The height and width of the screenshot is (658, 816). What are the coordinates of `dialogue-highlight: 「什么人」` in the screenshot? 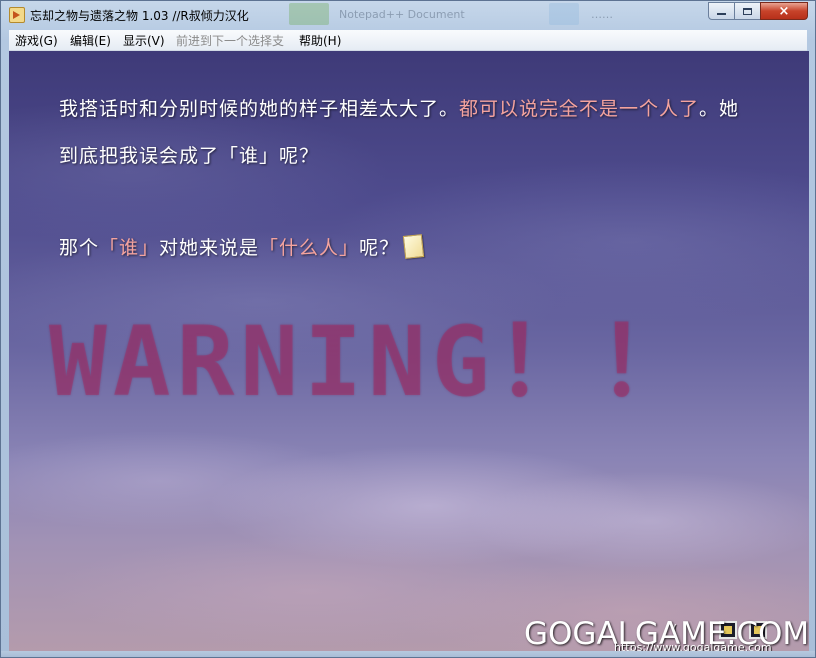 It's located at (309, 248).